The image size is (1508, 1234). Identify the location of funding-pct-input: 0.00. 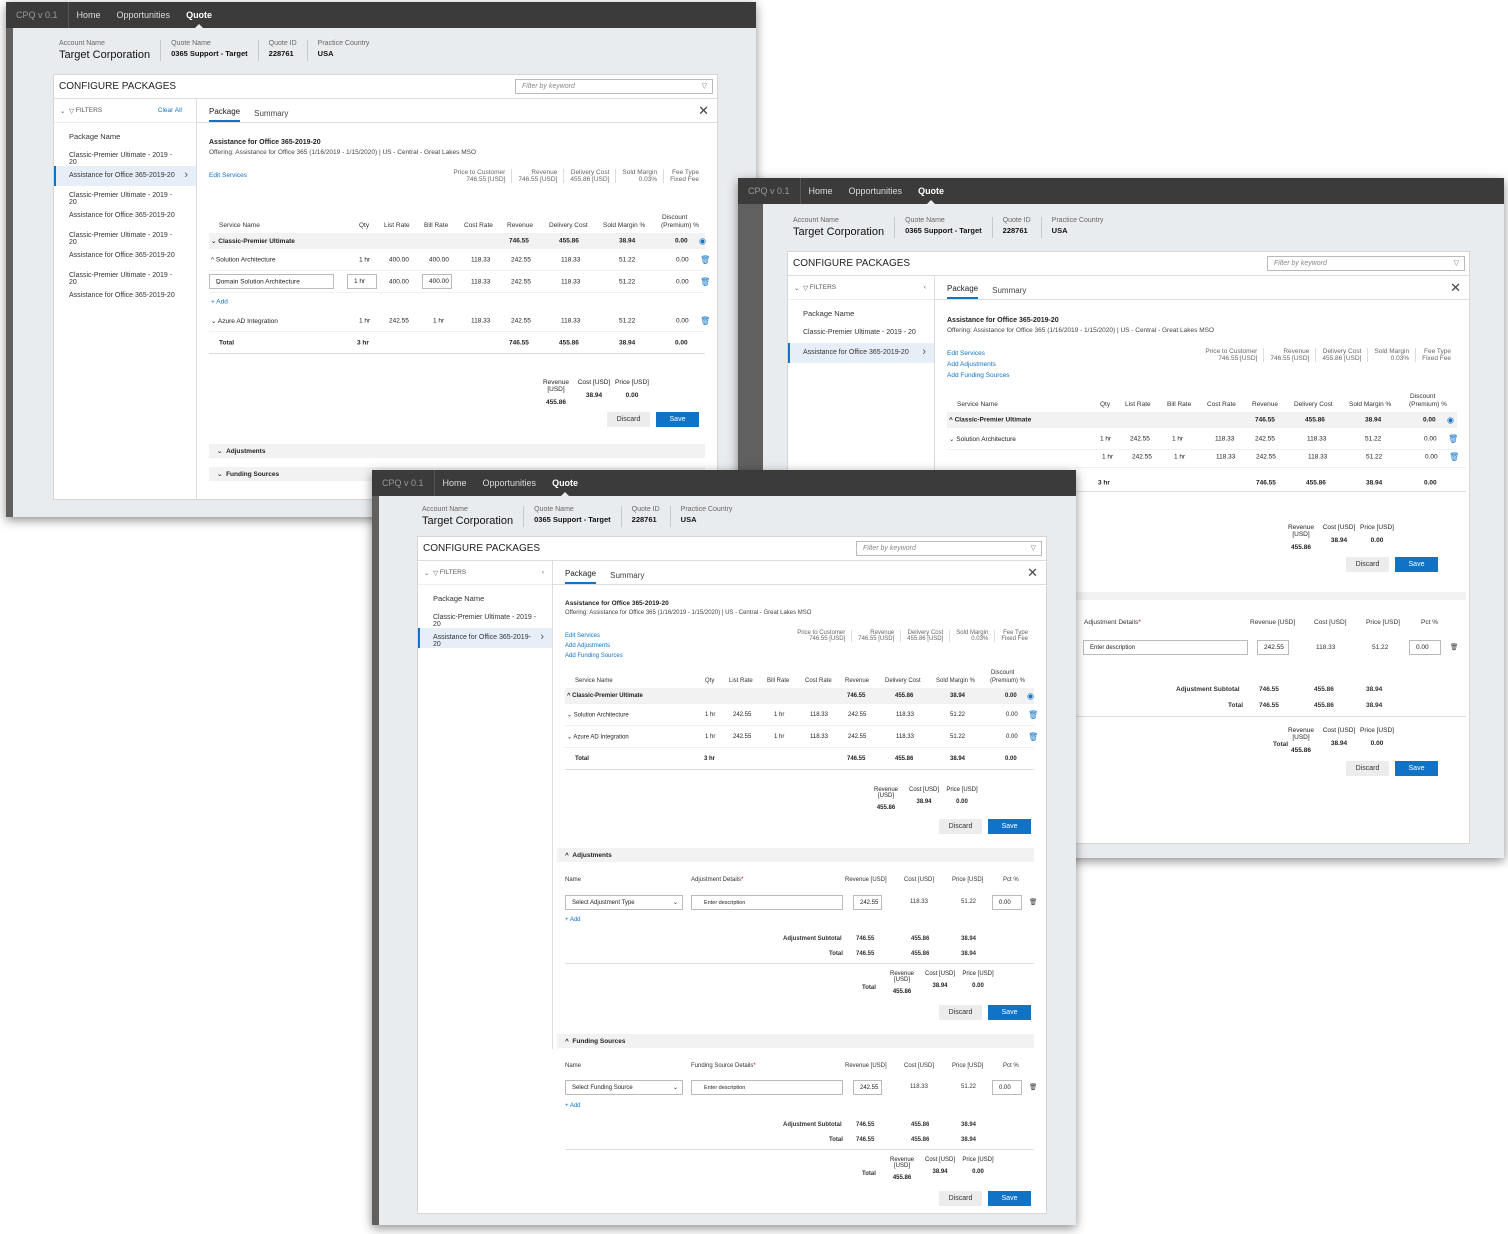
(1007, 1087).